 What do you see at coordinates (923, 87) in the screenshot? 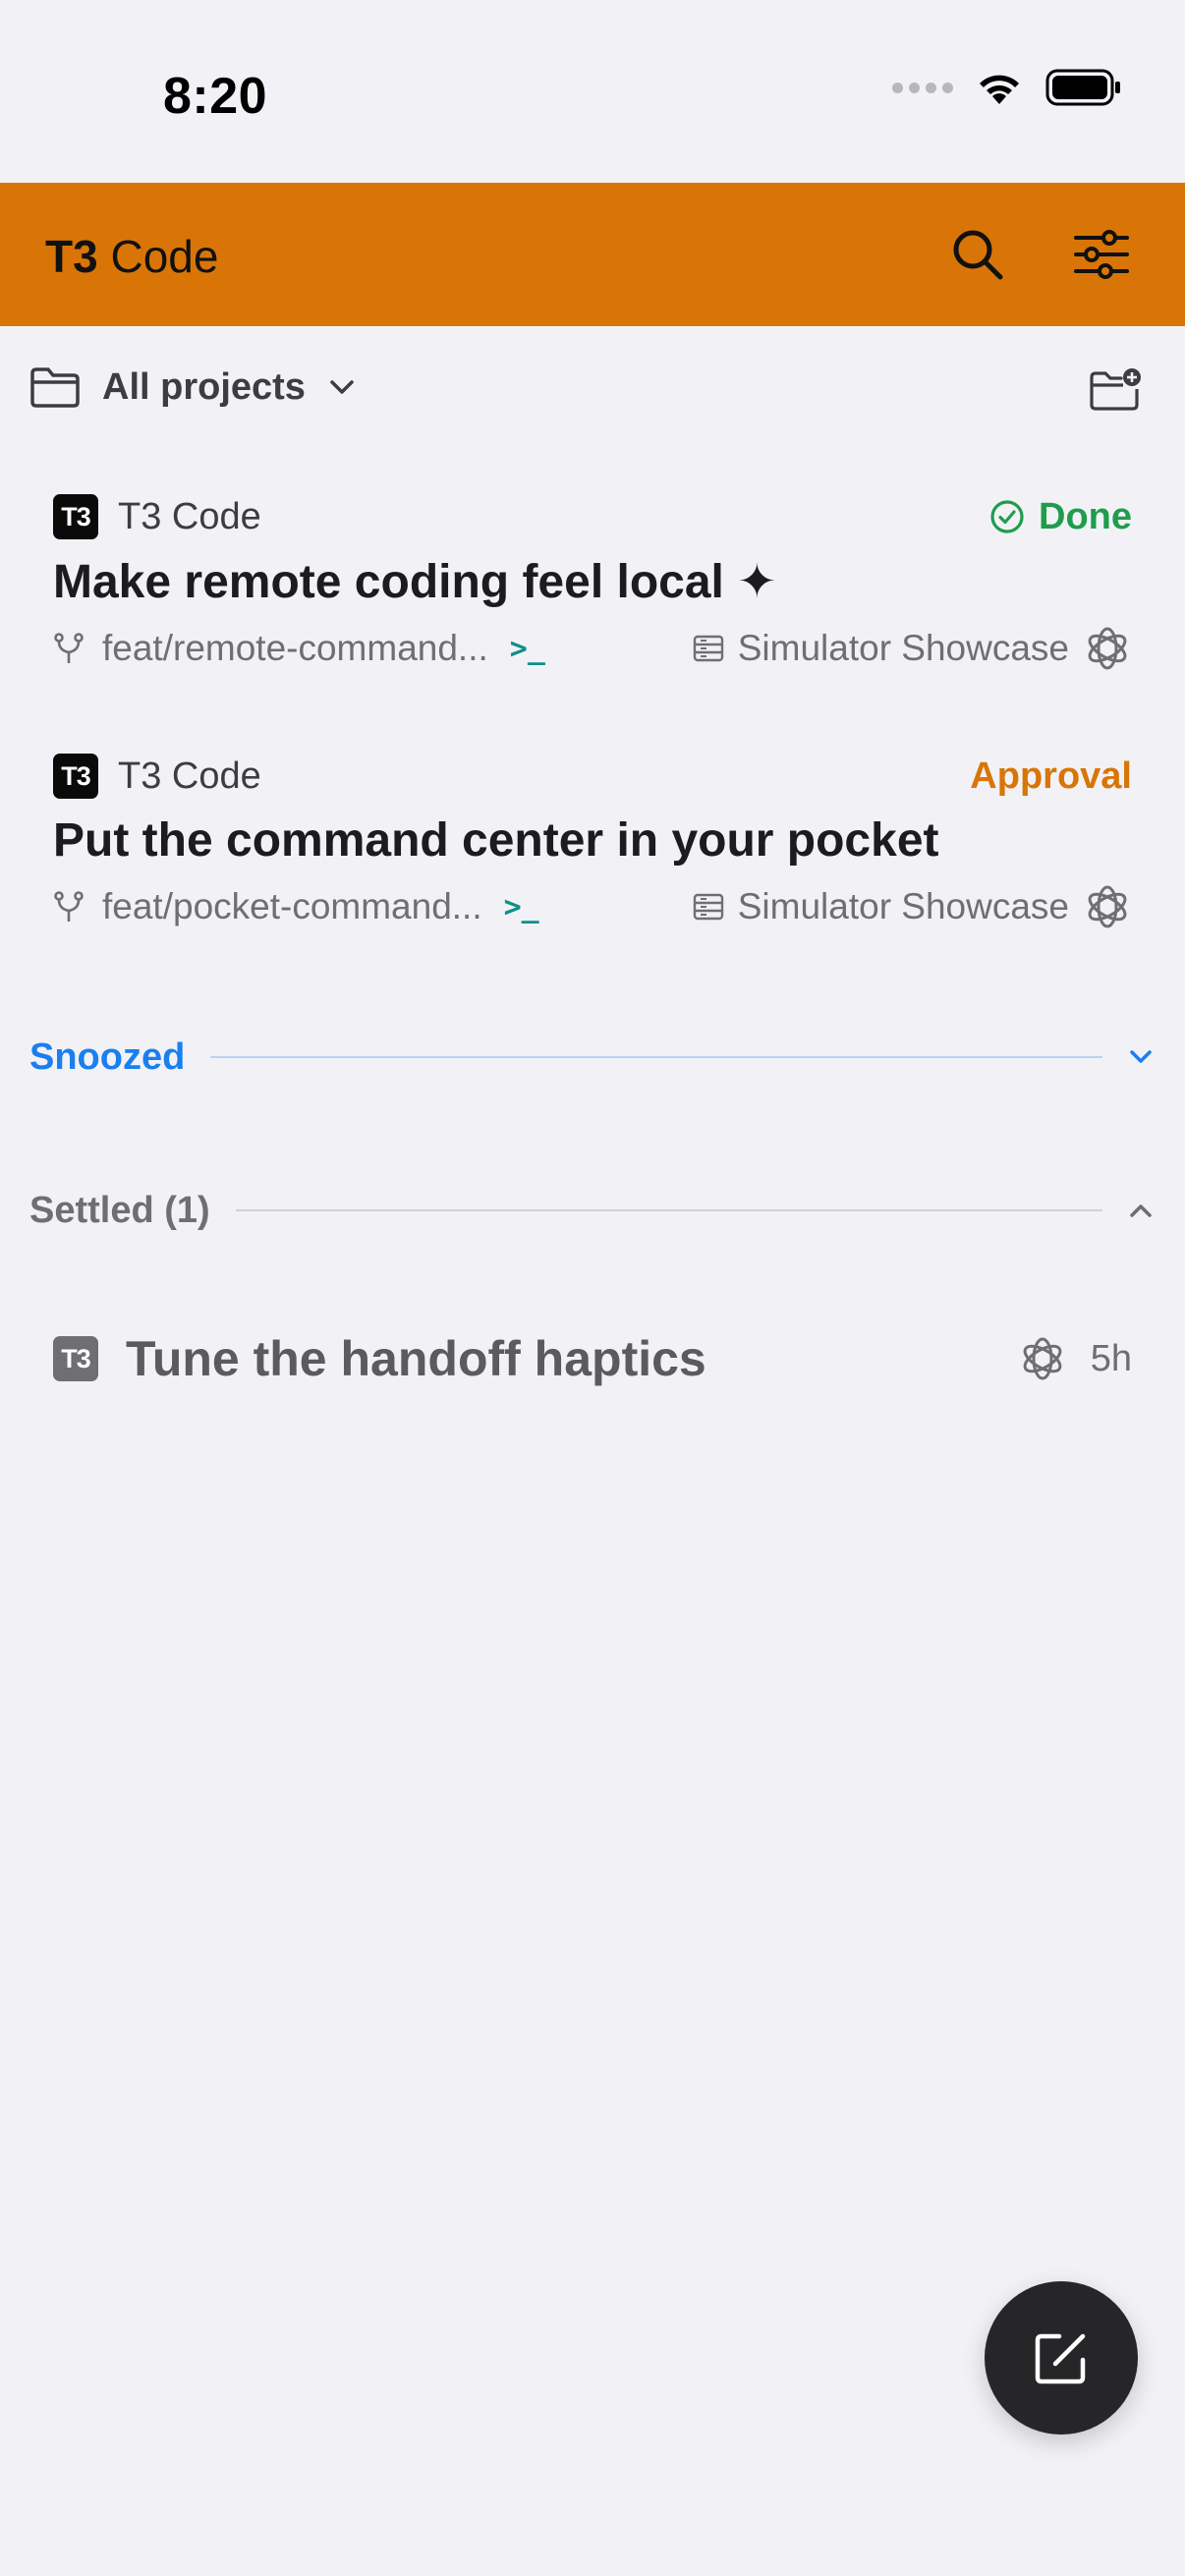
I see `cellular-icon` at bounding box center [923, 87].